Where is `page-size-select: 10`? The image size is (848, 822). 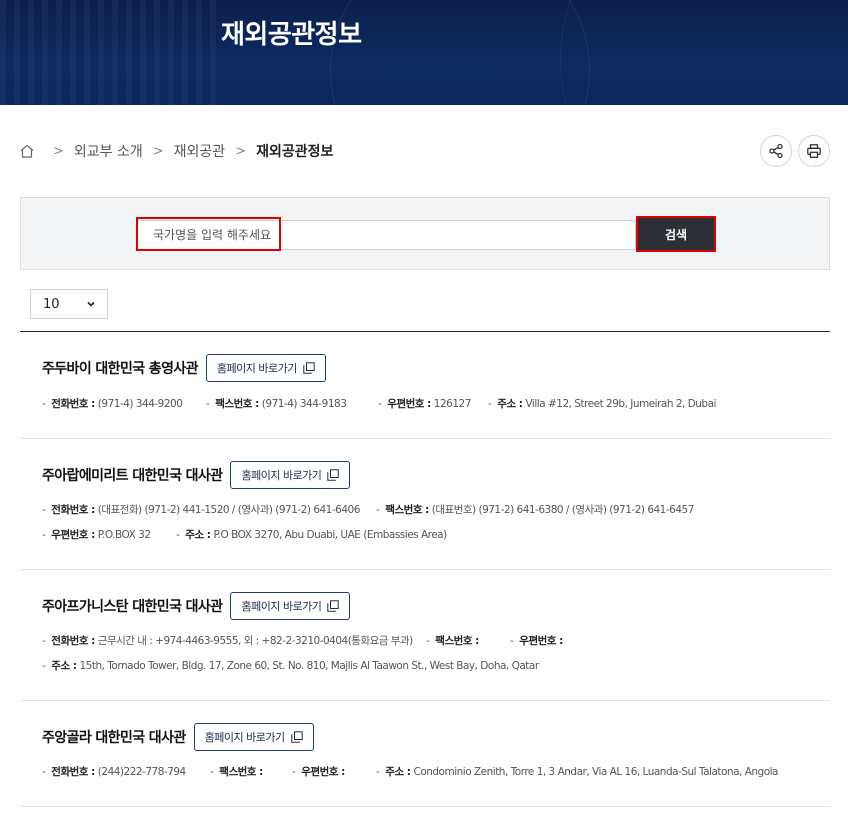
page-size-select: 10 is located at coordinates (69, 304).